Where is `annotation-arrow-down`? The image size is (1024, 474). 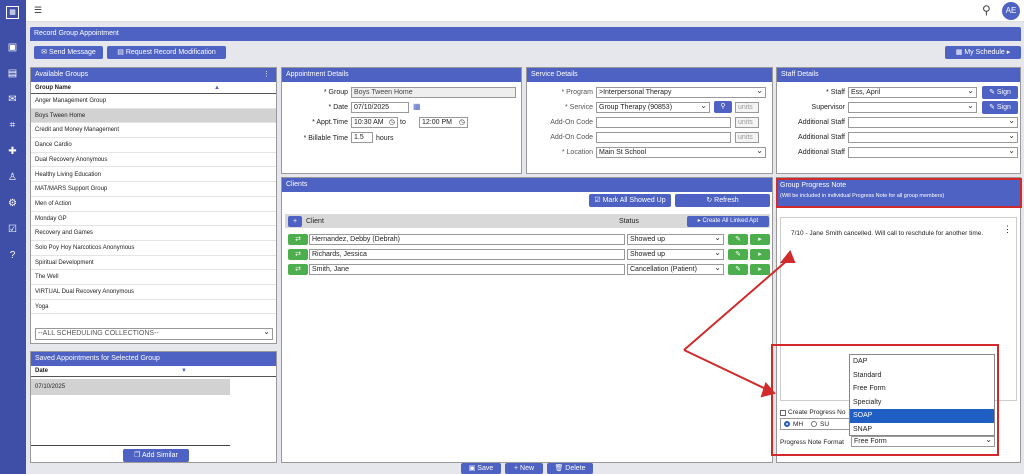
annotation-arrow-down is located at coordinates (726, 370).